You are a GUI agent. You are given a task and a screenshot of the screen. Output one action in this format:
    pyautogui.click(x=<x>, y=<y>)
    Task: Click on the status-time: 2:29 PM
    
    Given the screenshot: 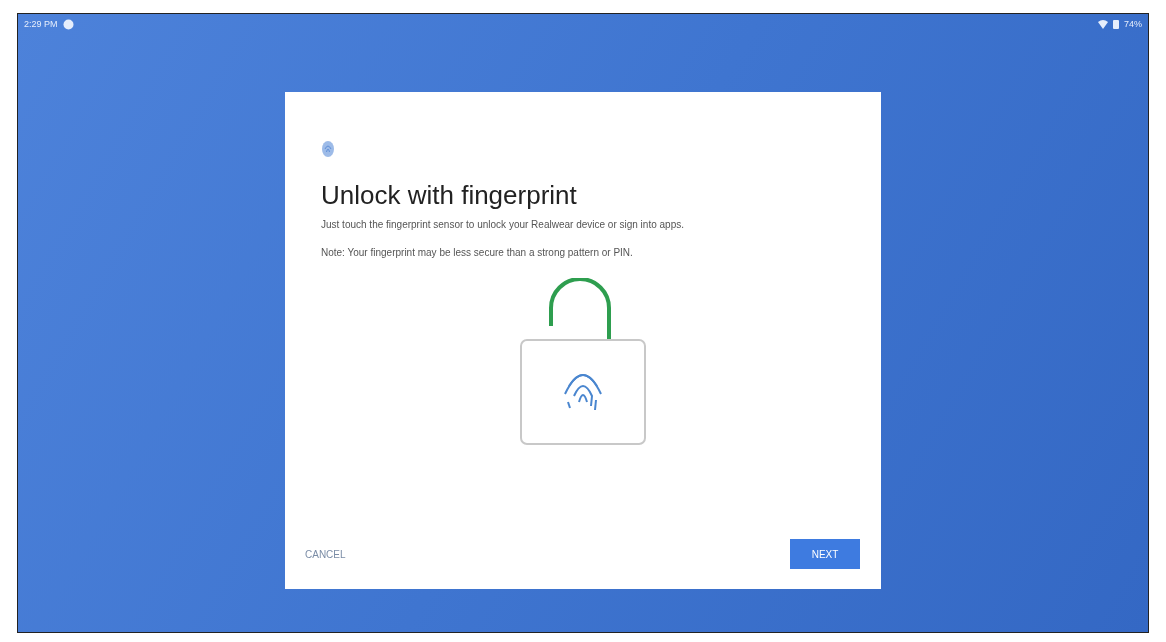 What is the action you would take?
    pyautogui.click(x=41, y=24)
    